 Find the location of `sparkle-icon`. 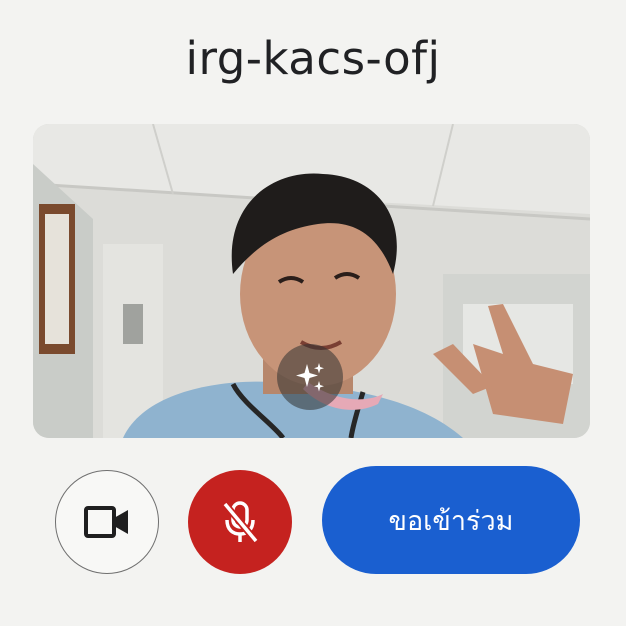

sparkle-icon is located at coordinates (310, 377).